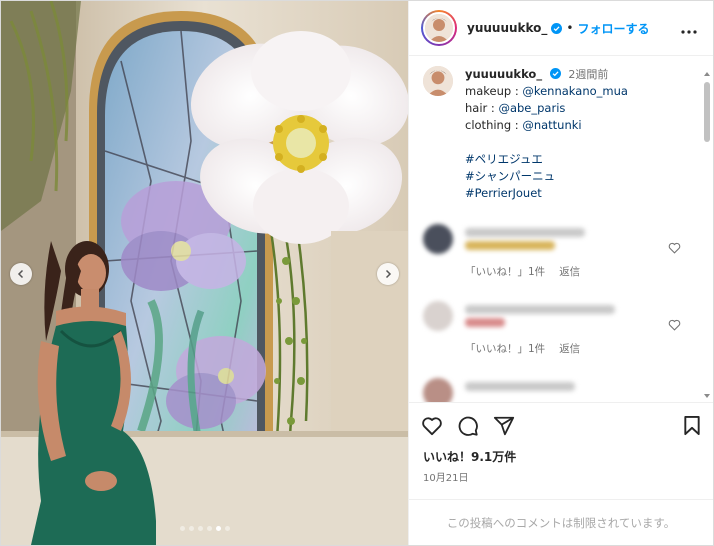 Image resolution: width=714 pixels, height=546 pixels. Describe the element at coordinates (561, 456) in the screenshot. I see `like-count: いいね！9.1万件` at that location.